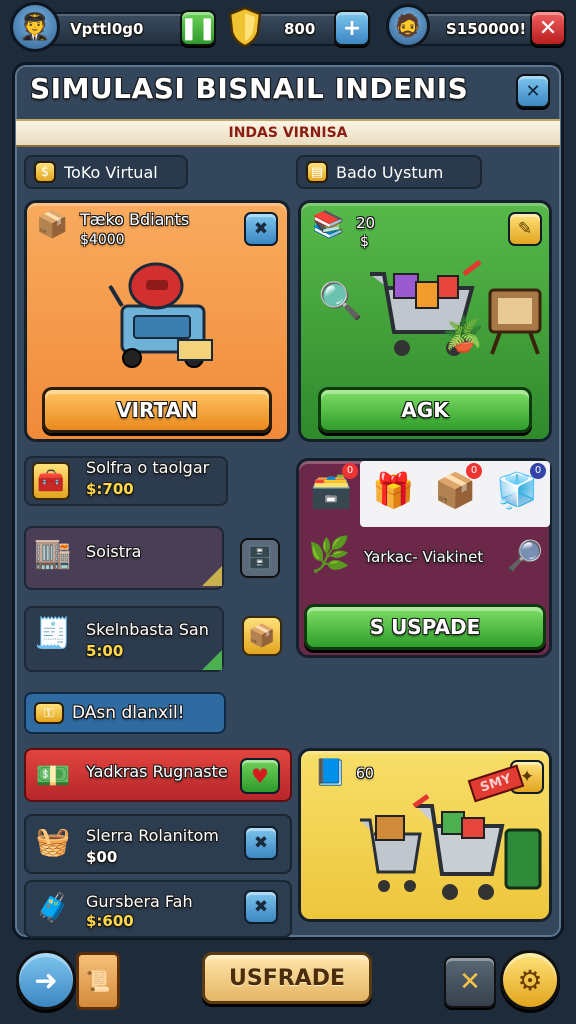 The height and width of the screenshot is (1024, 576). I want to click on market-badge-3: 0, so click(538, 471).